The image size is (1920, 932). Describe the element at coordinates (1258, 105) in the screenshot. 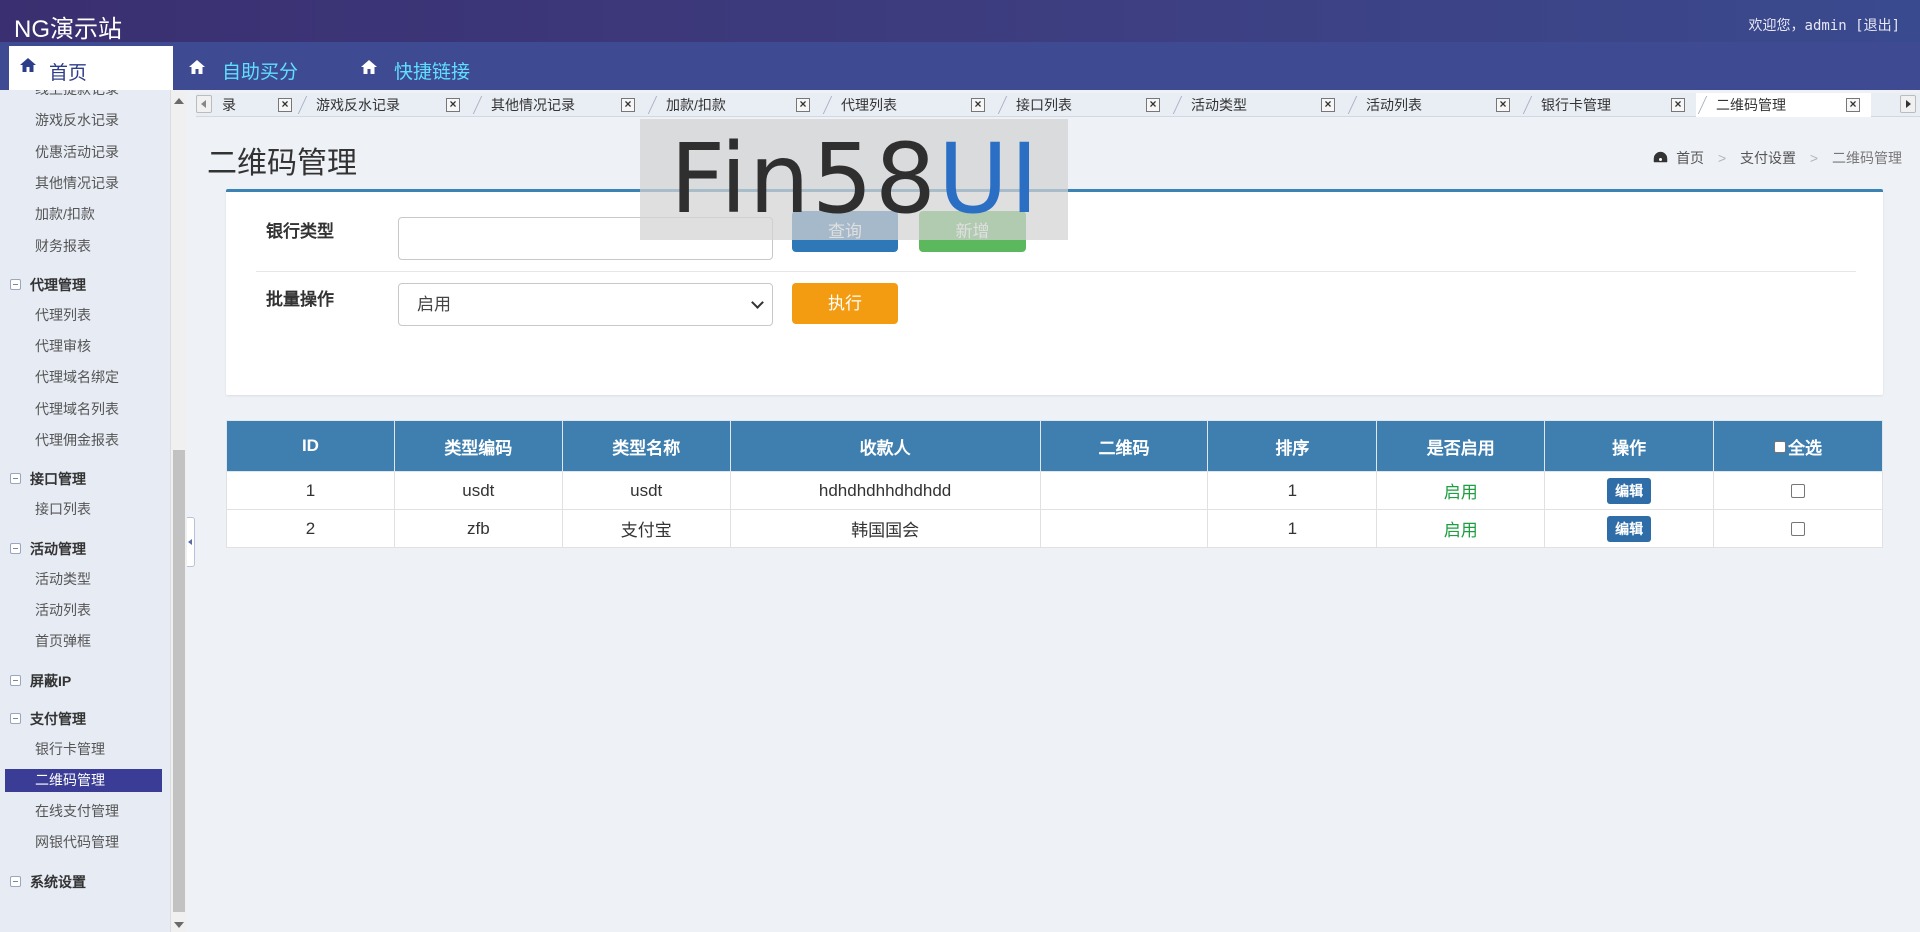

I see `tab-item: 活动类型 ×` at that location.